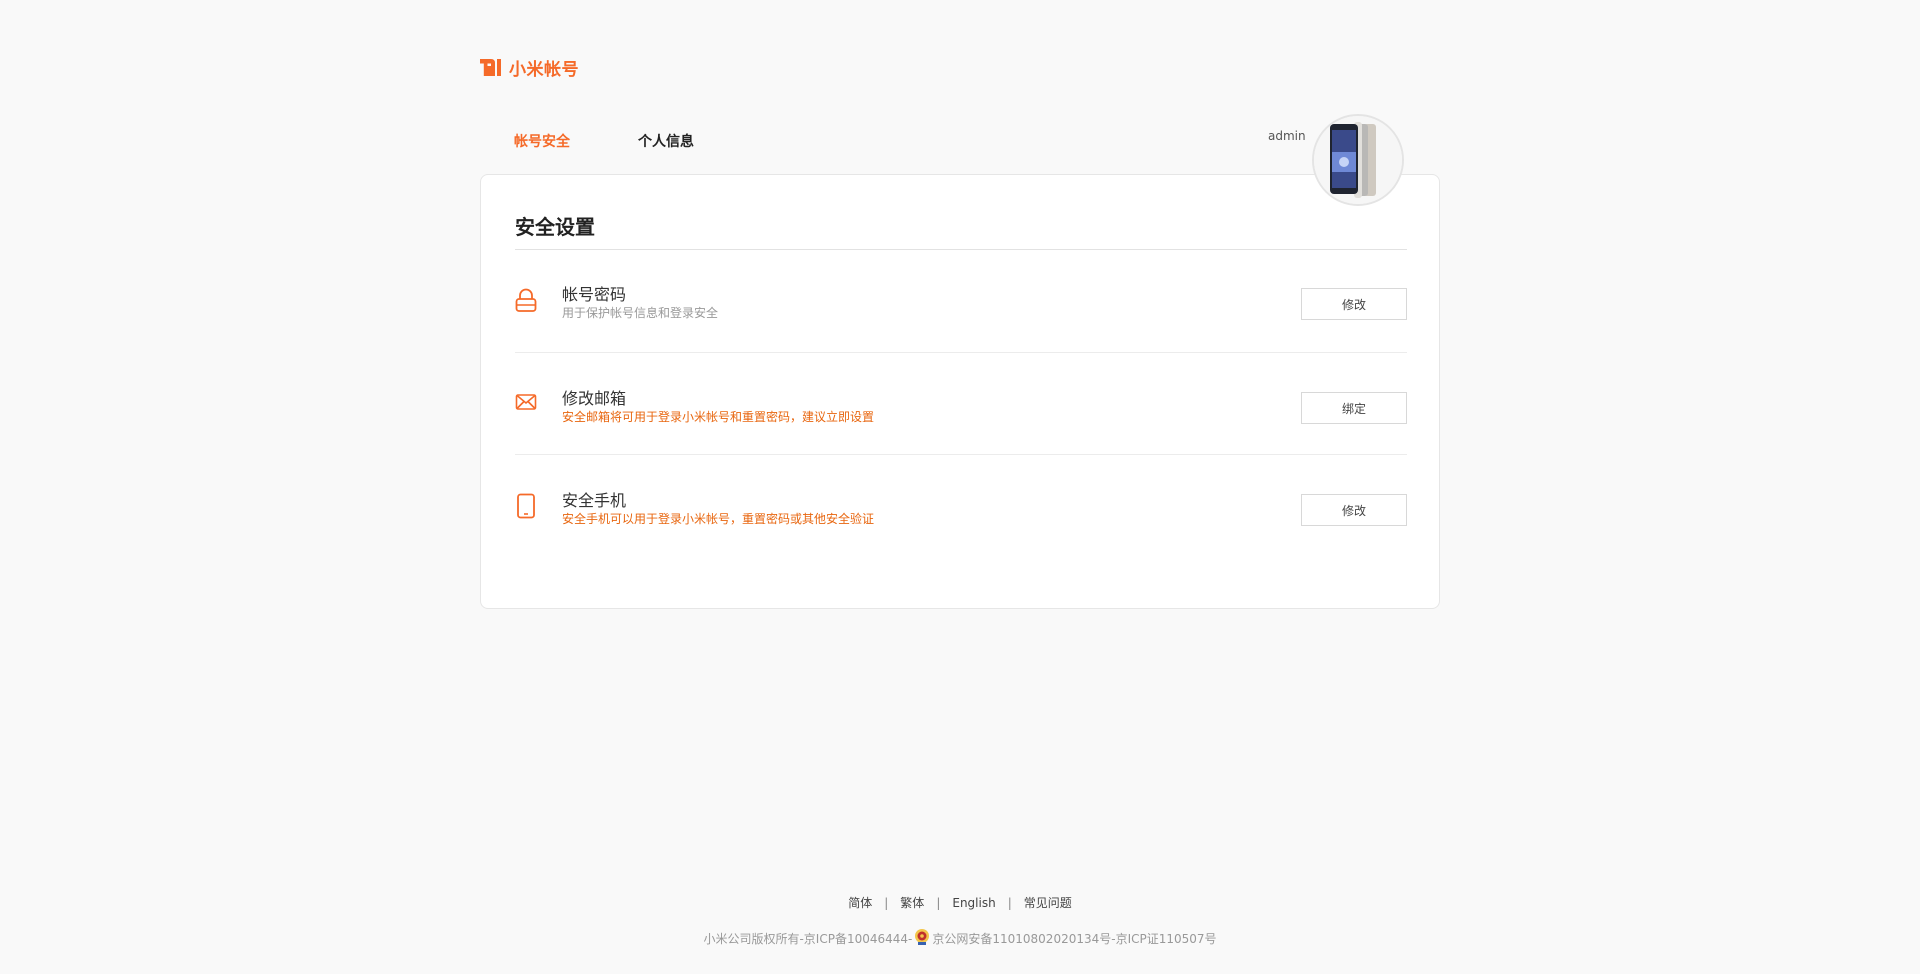 The width and height of the screenshot is (1920, 974). I want to click on logo-text: 小米帐号, so click(544, 70).